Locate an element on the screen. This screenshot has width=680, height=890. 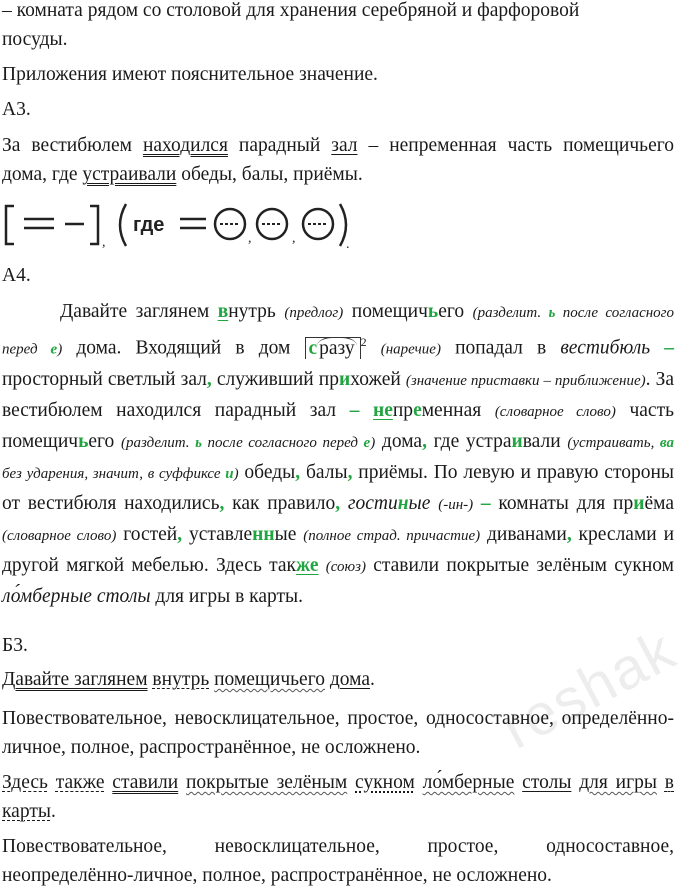
sentence-scheme: , , , . где is located at coordinates (177, 227).